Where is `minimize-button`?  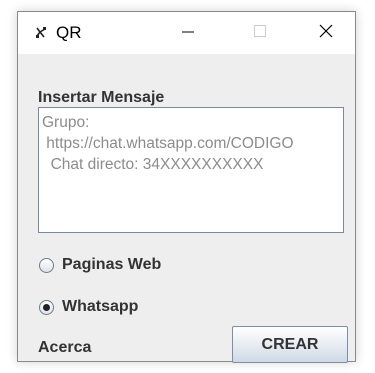
minimize-button is located at coordinates (188, 33).